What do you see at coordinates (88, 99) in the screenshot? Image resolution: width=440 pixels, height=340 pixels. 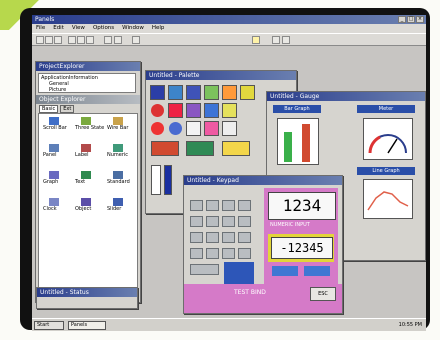 I see `object-explorer-title-bar: Object Explorer` at bounding box center [88, 99].